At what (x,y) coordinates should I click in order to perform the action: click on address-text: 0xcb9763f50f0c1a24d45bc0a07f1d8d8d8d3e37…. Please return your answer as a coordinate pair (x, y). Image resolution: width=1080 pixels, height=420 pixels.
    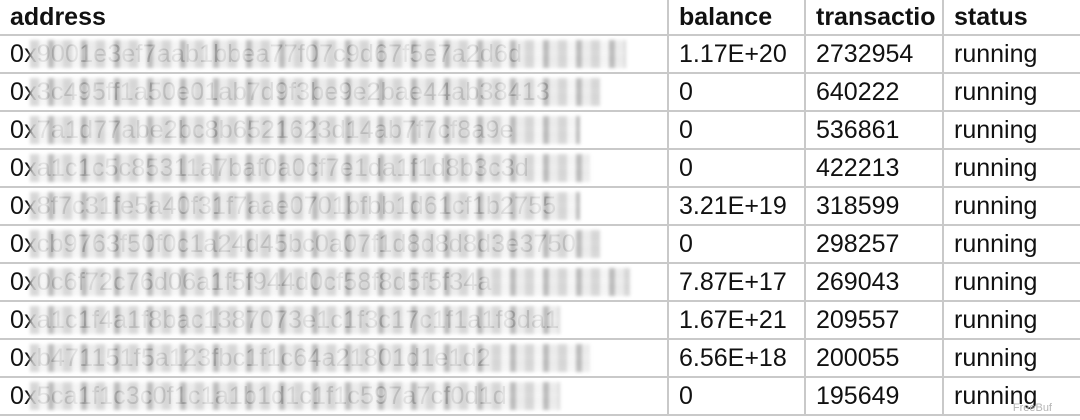
    Looking at the image, I should click on (293, 243).